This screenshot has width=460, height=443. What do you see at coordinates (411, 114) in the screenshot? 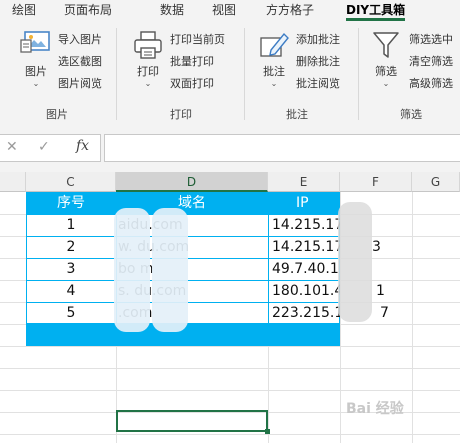
I see `filter-group-label: 筛选` at bounding box center [411, 114].